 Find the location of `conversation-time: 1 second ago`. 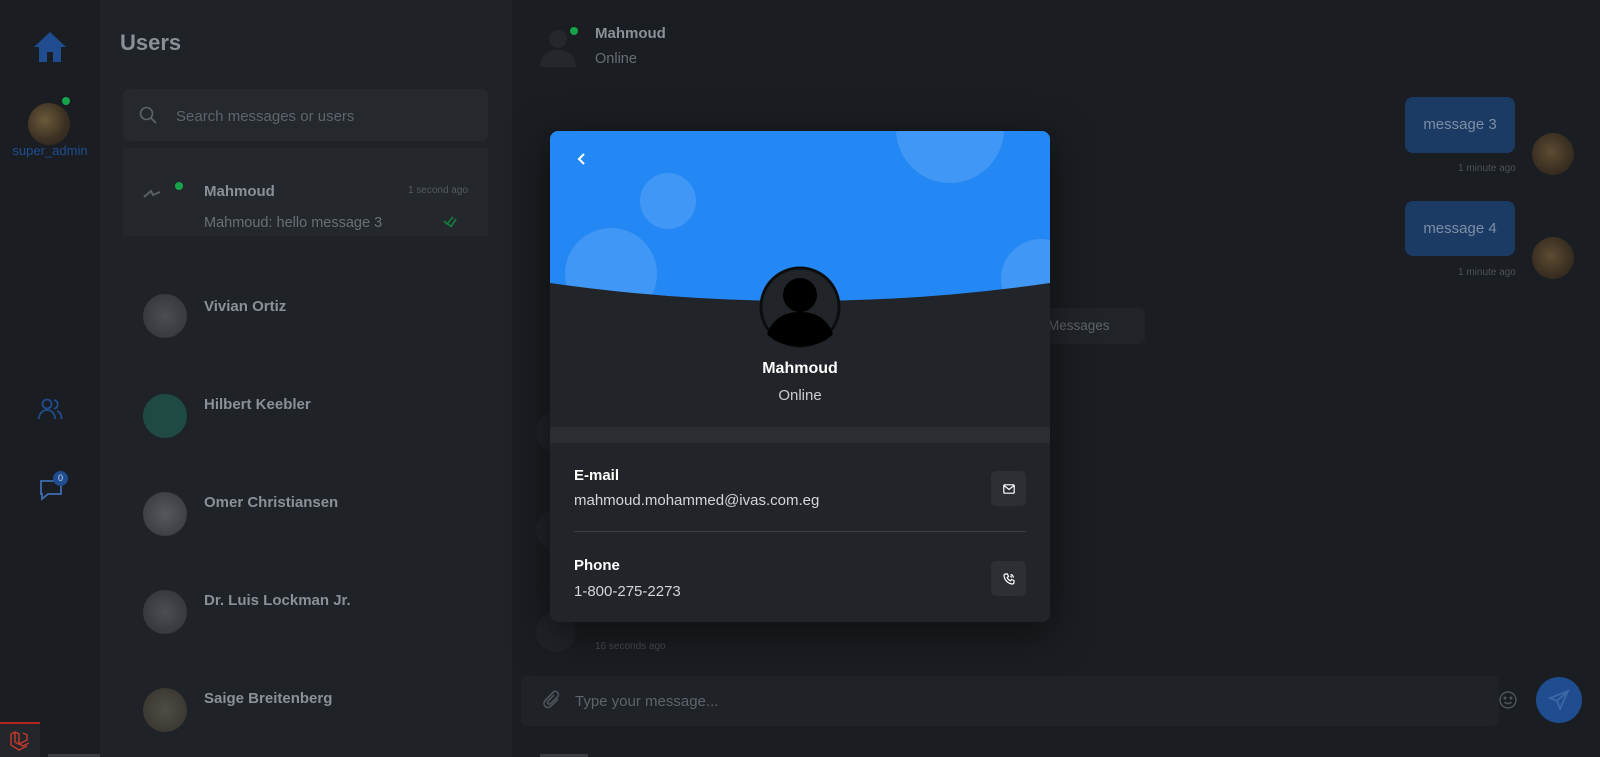

conversation-time: 1 second ago is located at coordinates (437, 190).